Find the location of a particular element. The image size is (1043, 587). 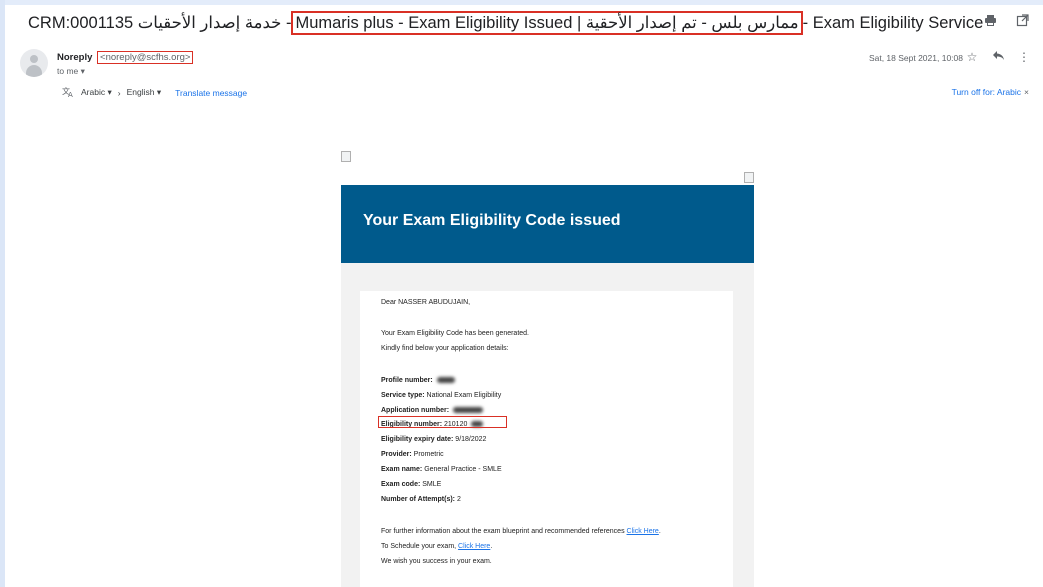

schedule-link: Click Here is located at coordinates (474, 546).